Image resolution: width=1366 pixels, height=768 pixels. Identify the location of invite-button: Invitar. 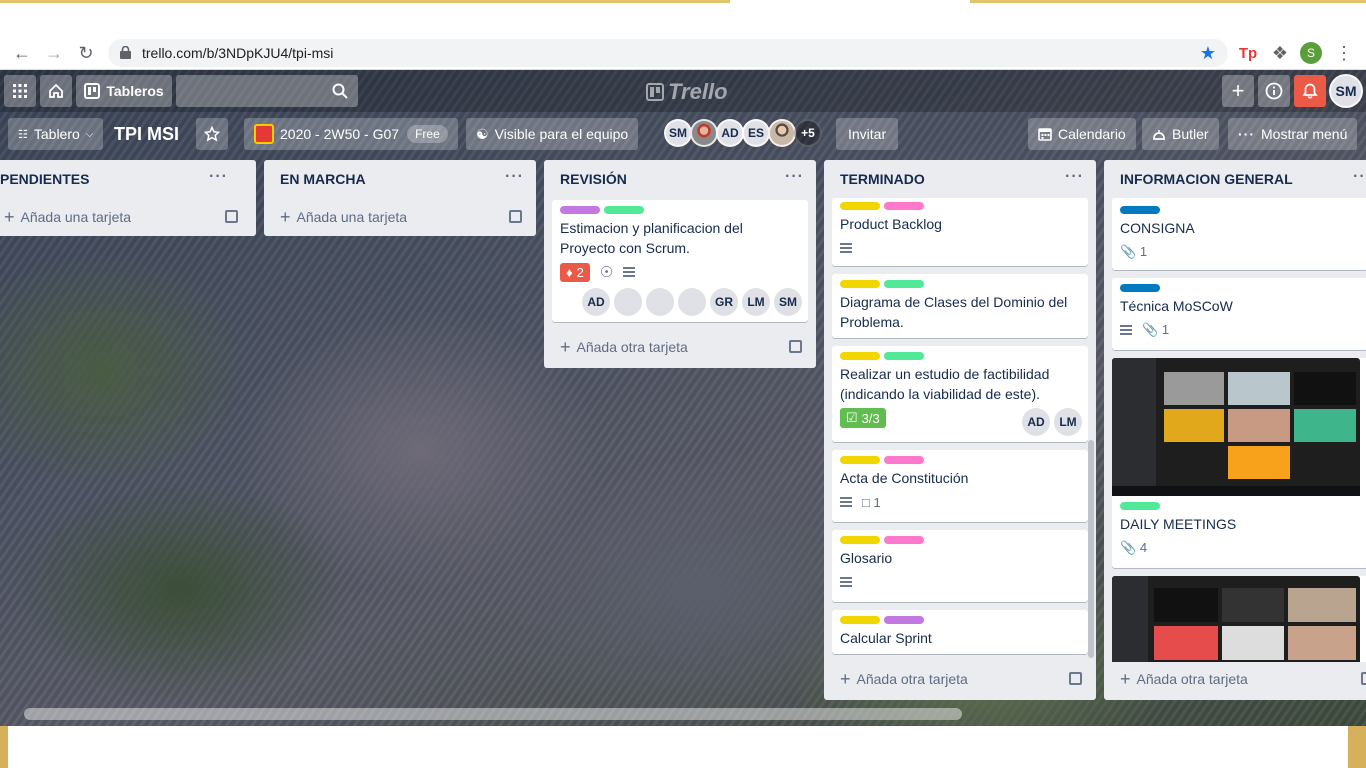
(867, 134).